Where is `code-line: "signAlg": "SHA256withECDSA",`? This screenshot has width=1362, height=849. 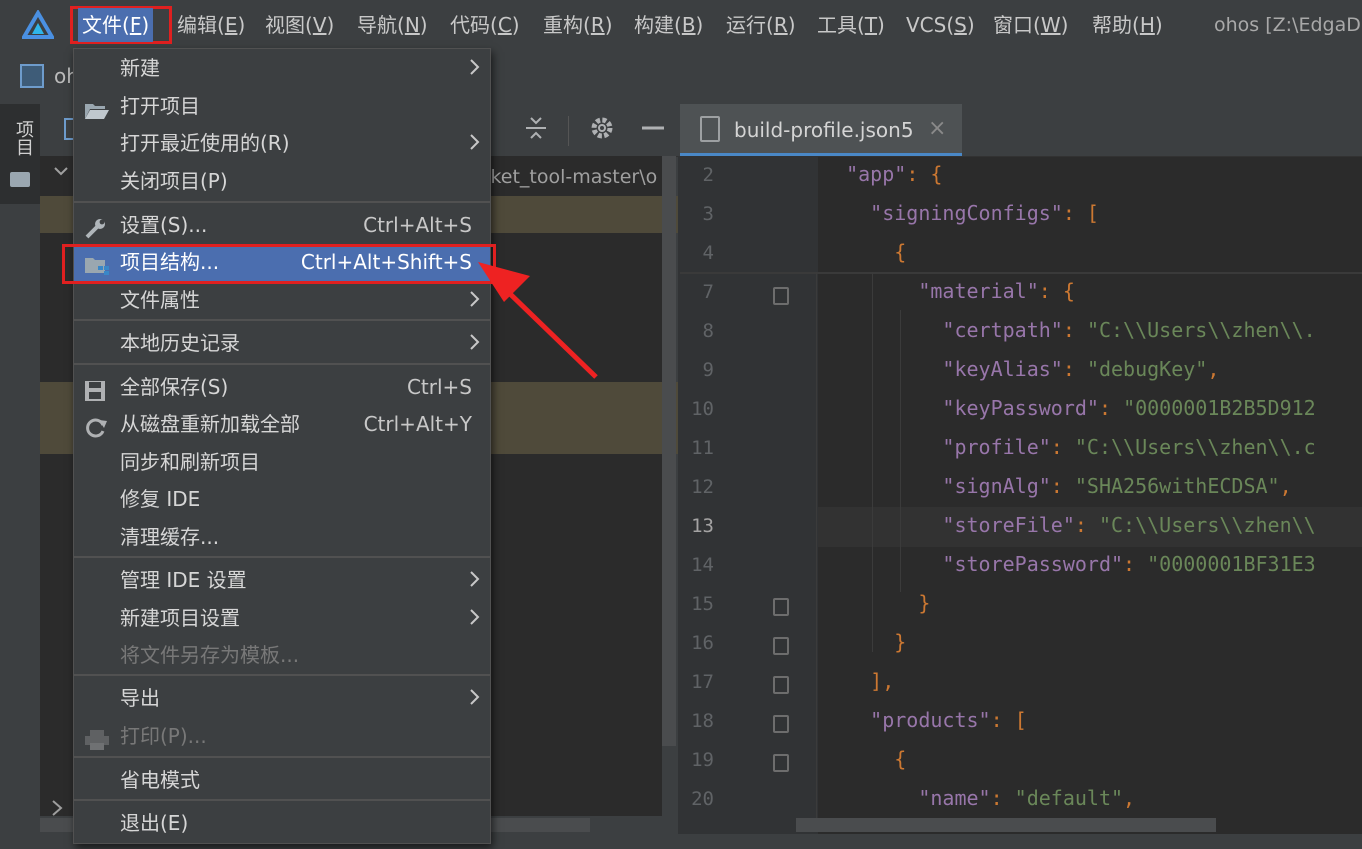
code-line: "signAlg": "SHA256withECDSA", is located at coordinates (1056, 486).